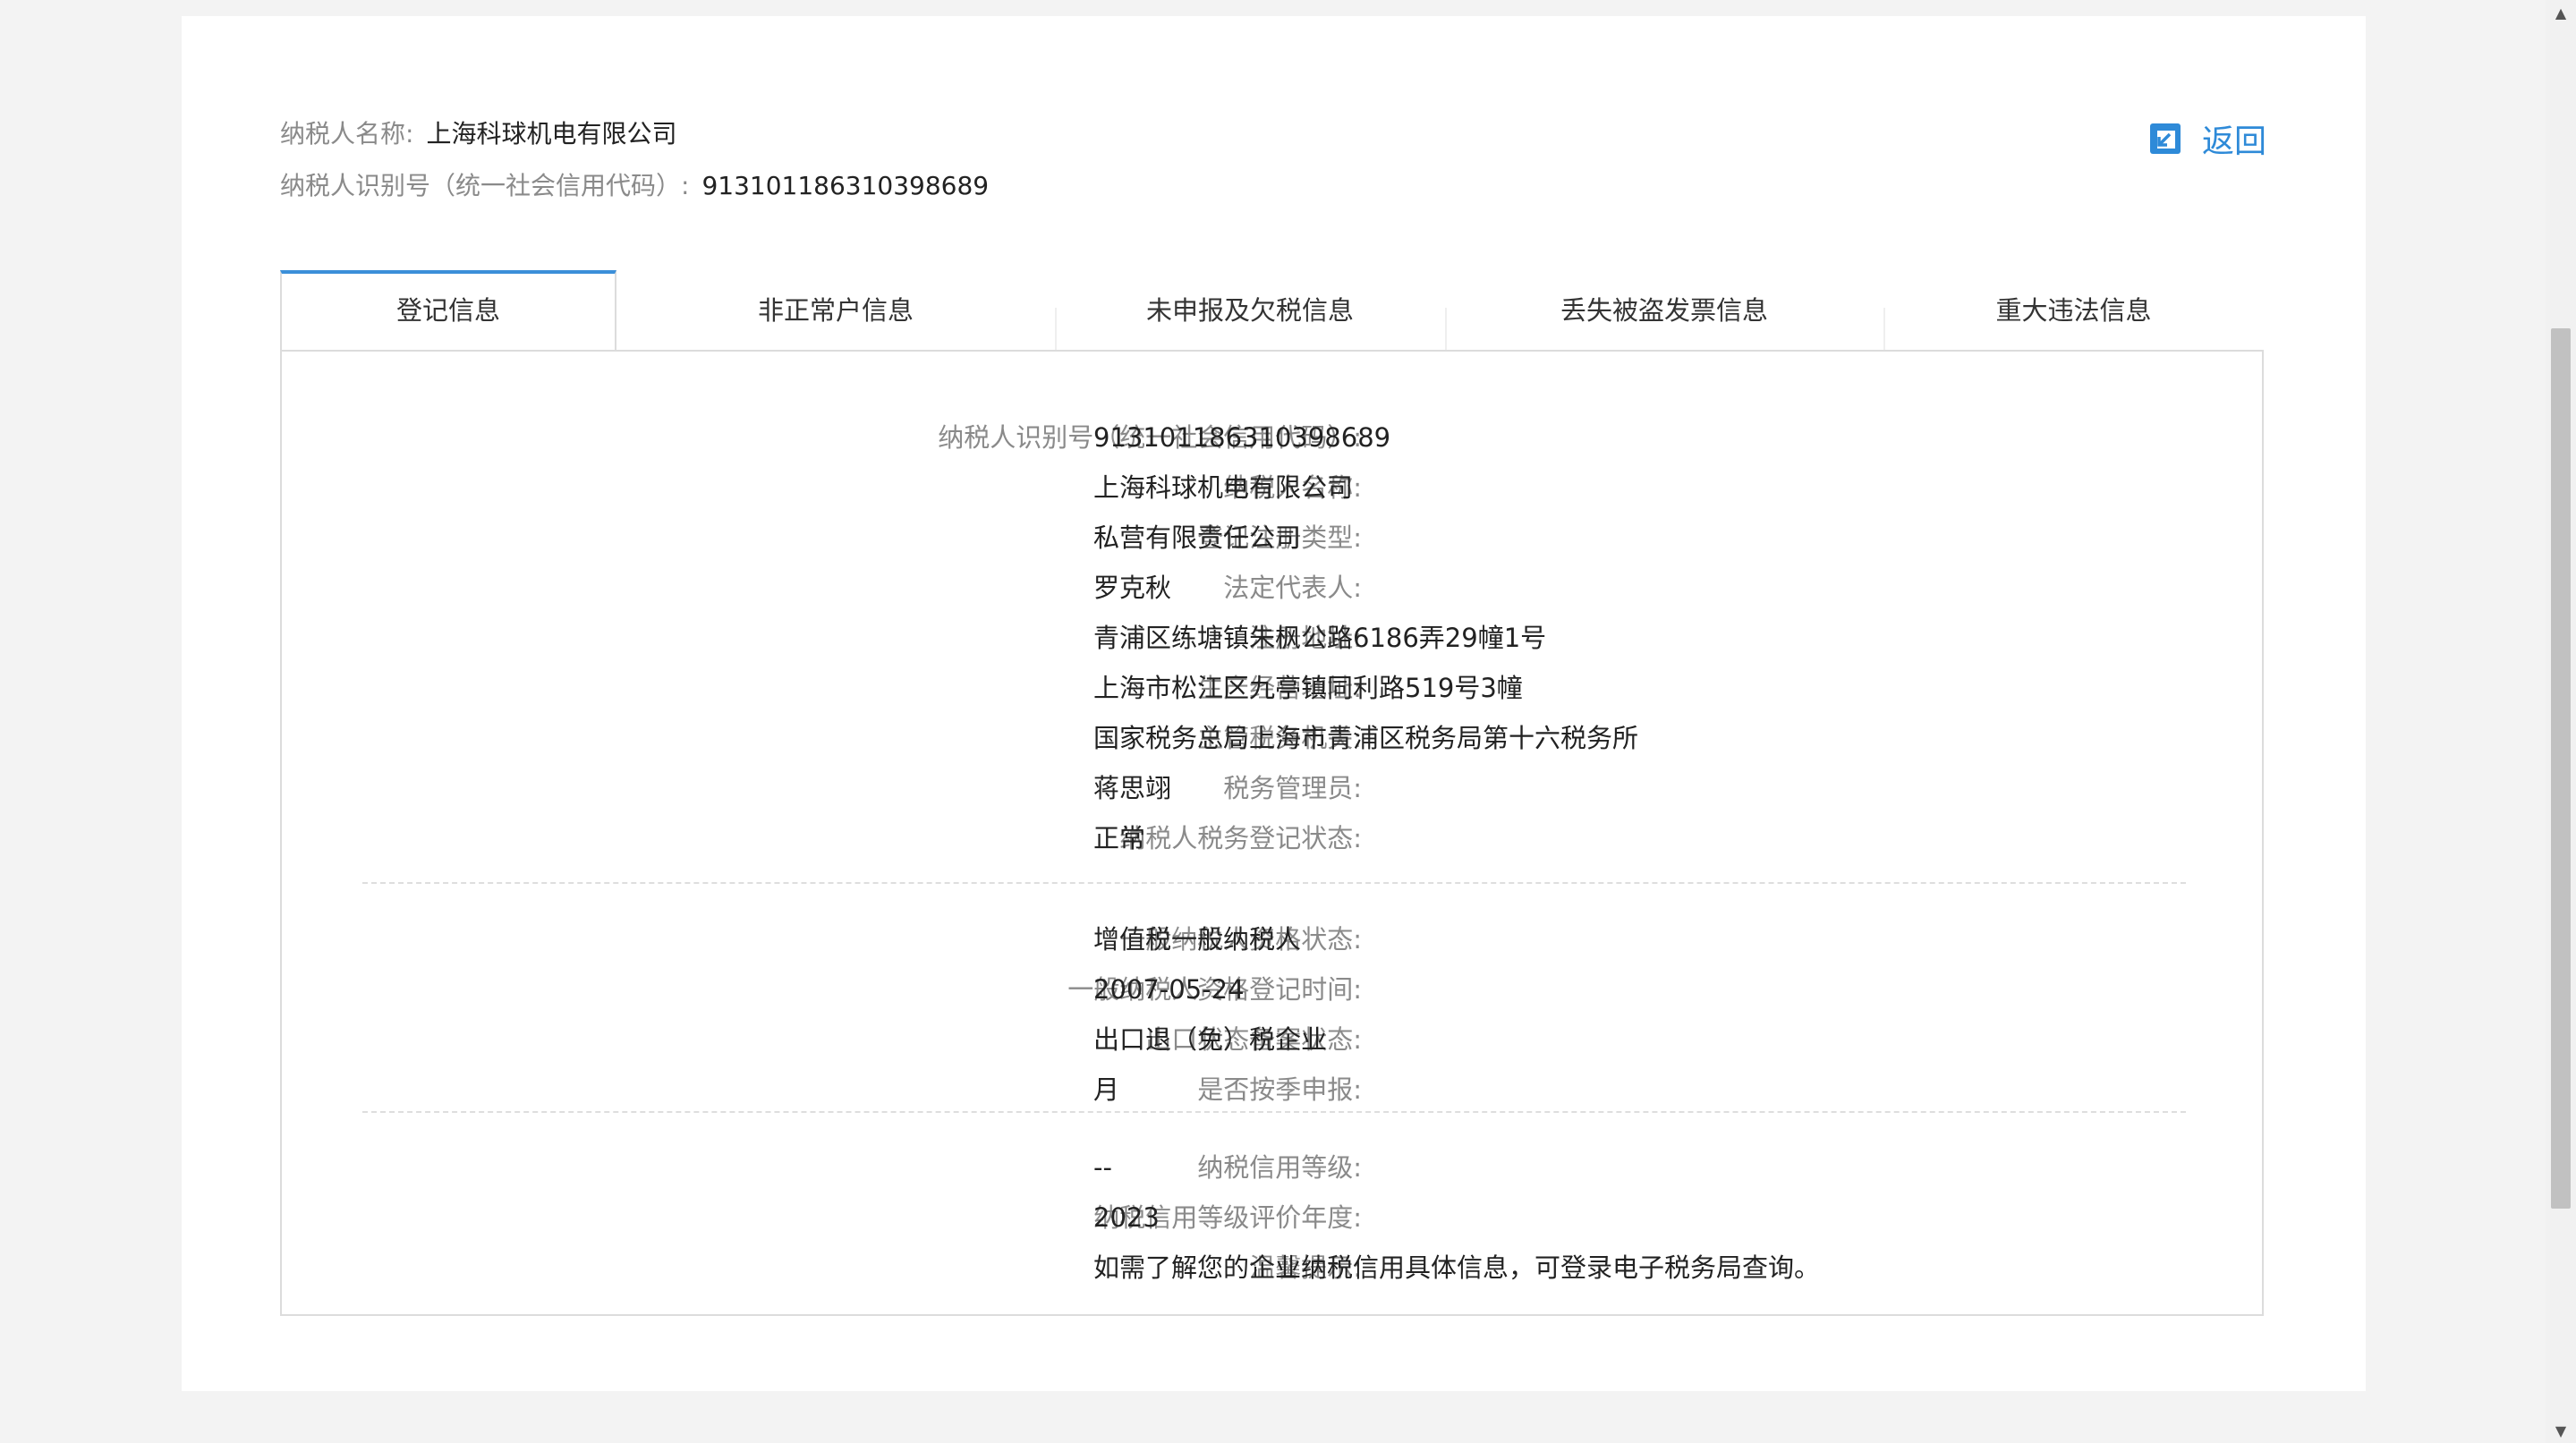  Describe the element at coordinates (1242, 437) in the screenshot. I see `field-value: 913101186310398689` at that location.